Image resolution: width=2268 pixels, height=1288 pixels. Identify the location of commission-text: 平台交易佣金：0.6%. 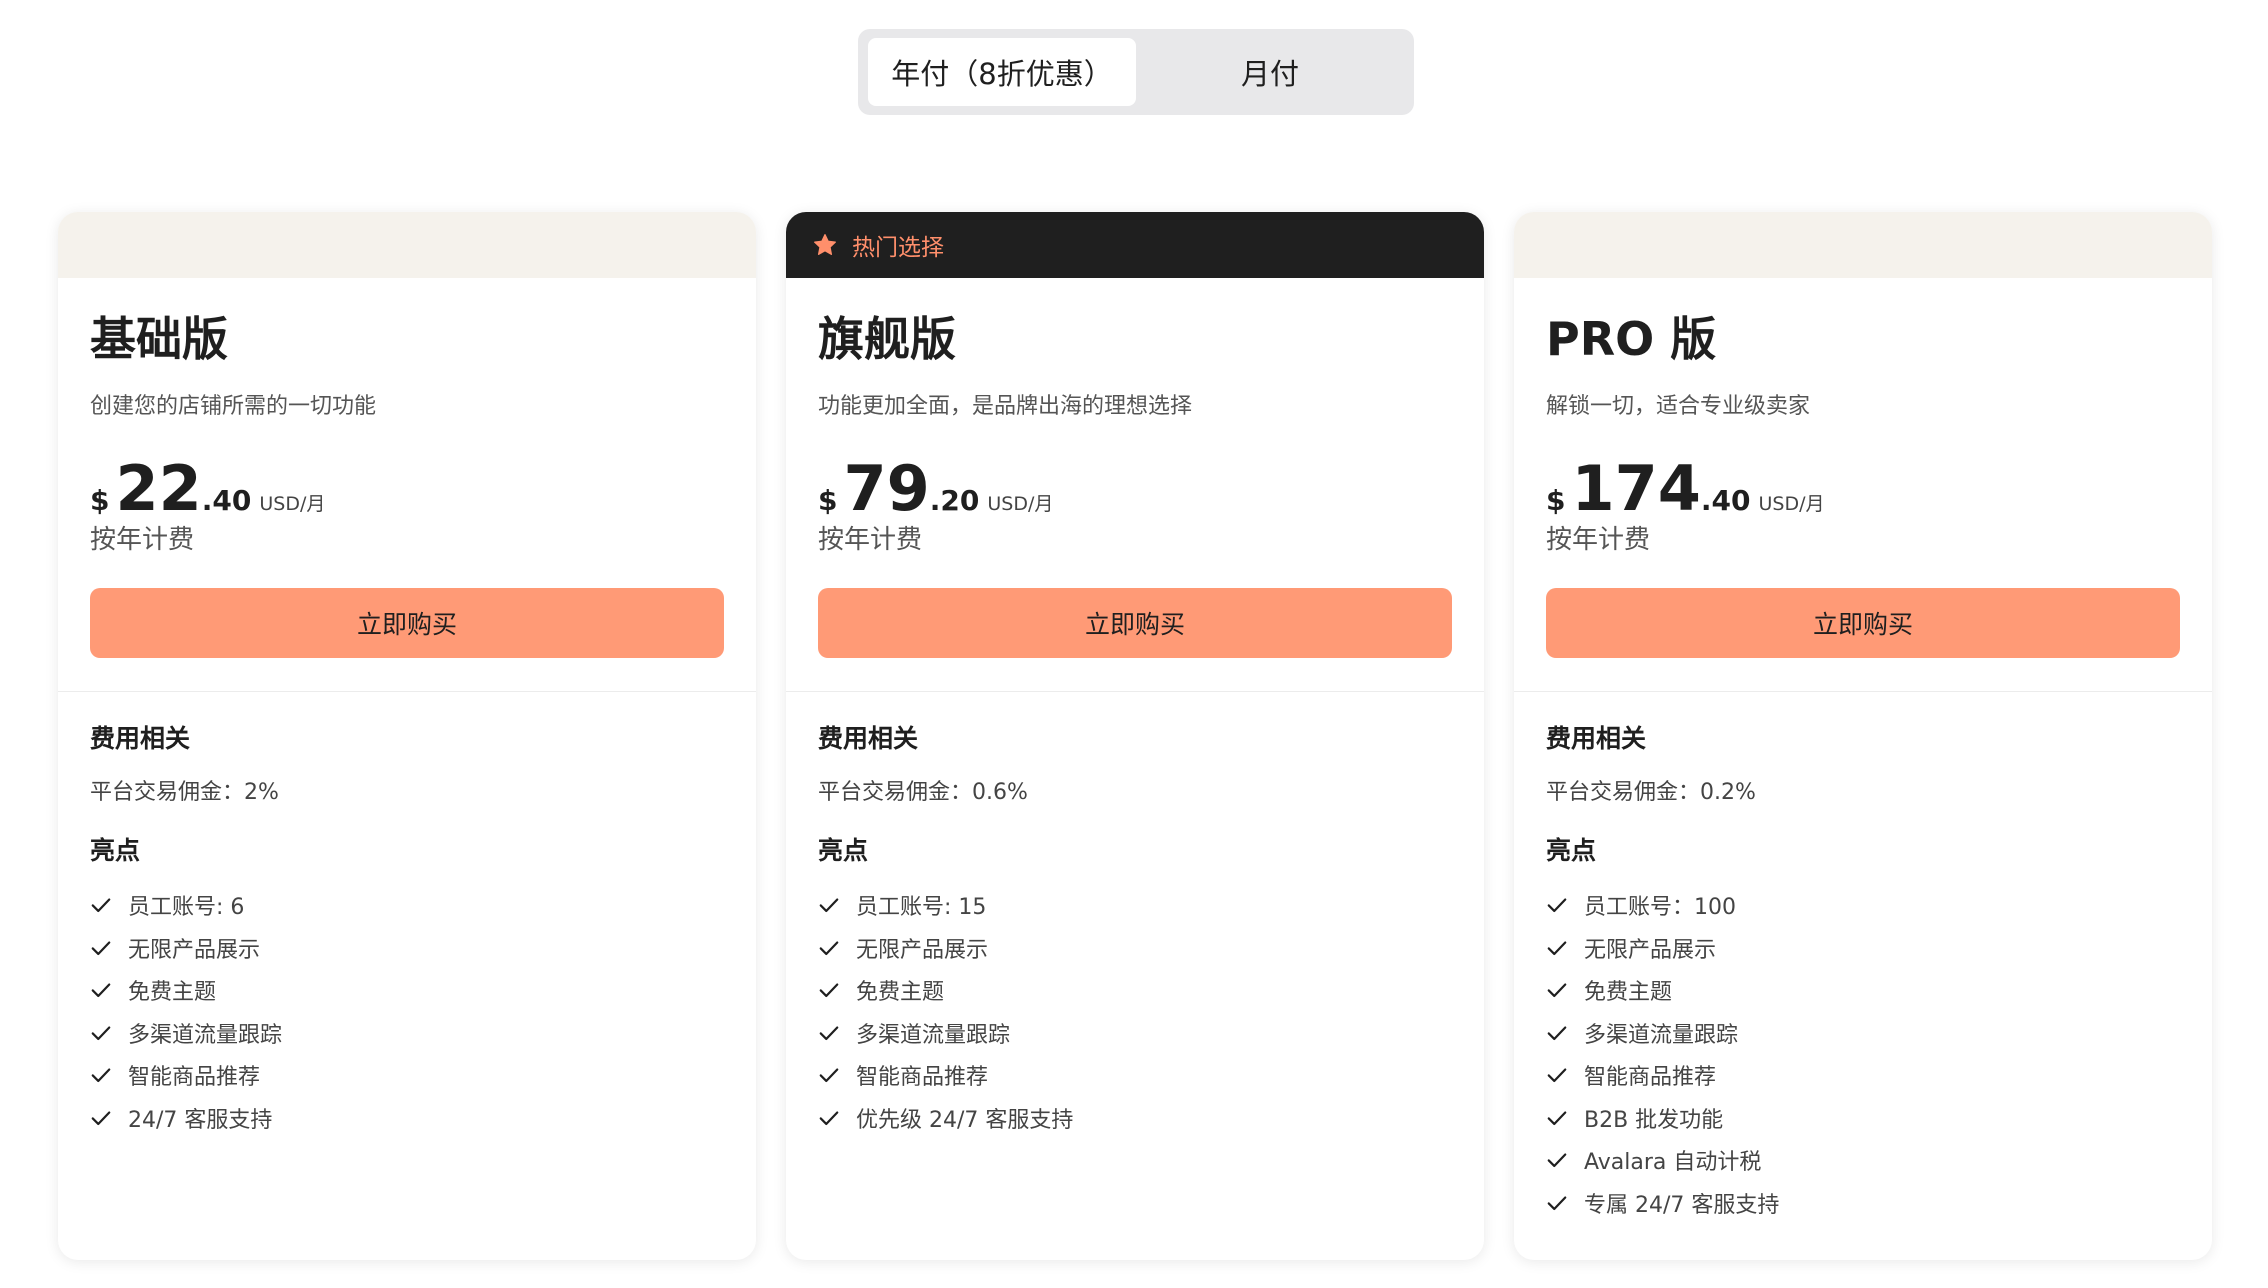
(923, 792).